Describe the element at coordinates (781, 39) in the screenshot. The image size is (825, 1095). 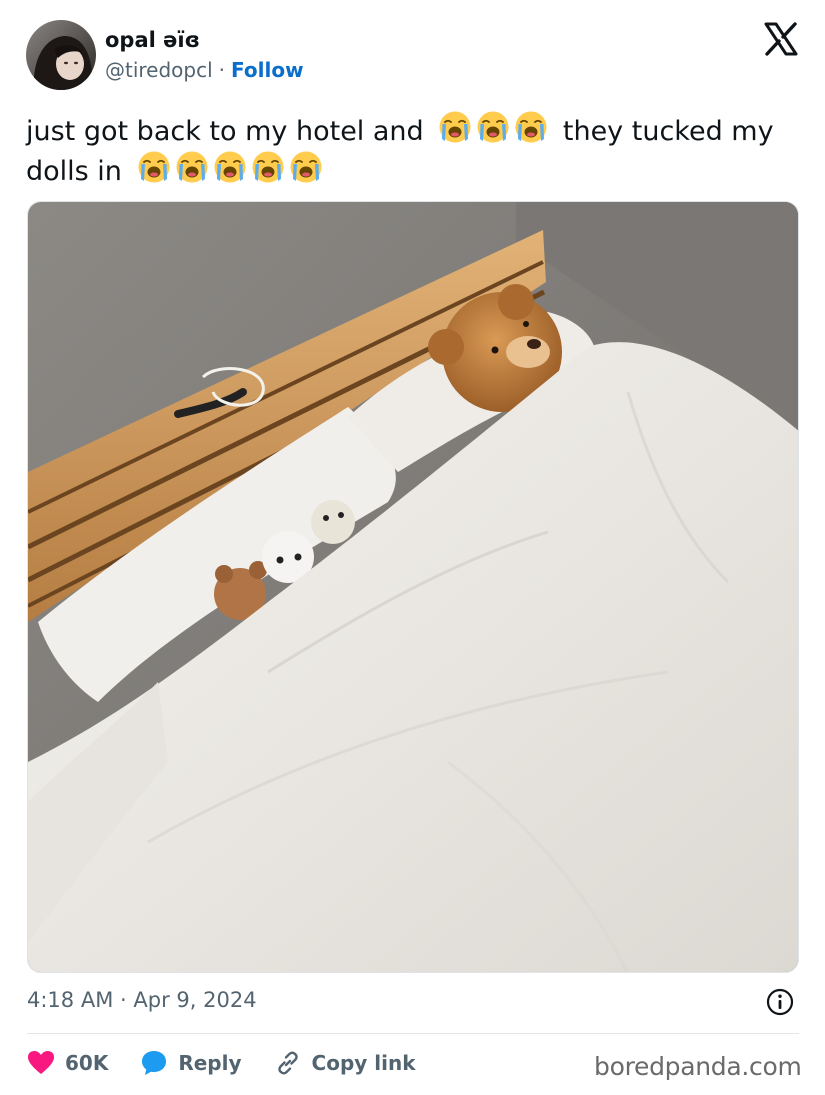
I see `x-logo-icon` at that location.